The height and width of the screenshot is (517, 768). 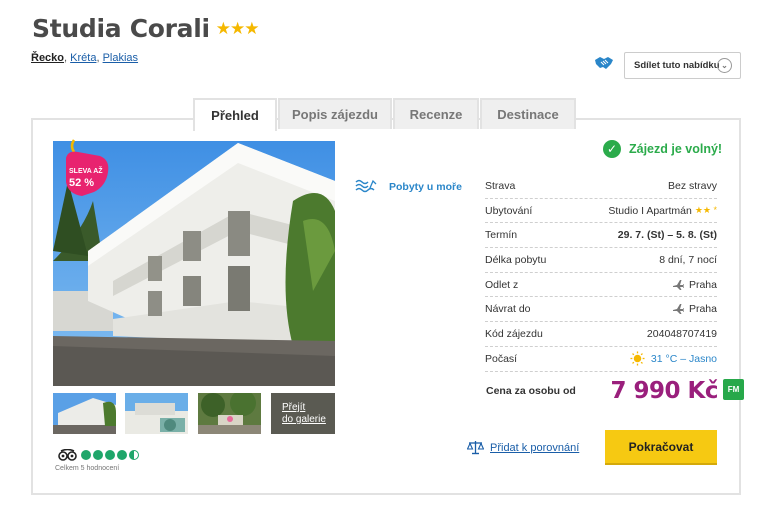 What do you see at coordinates (602, 391) in the screenshot?
I see `price-row: Cena za osobu od 7 990 Kč` at bounding box center [602, 391].